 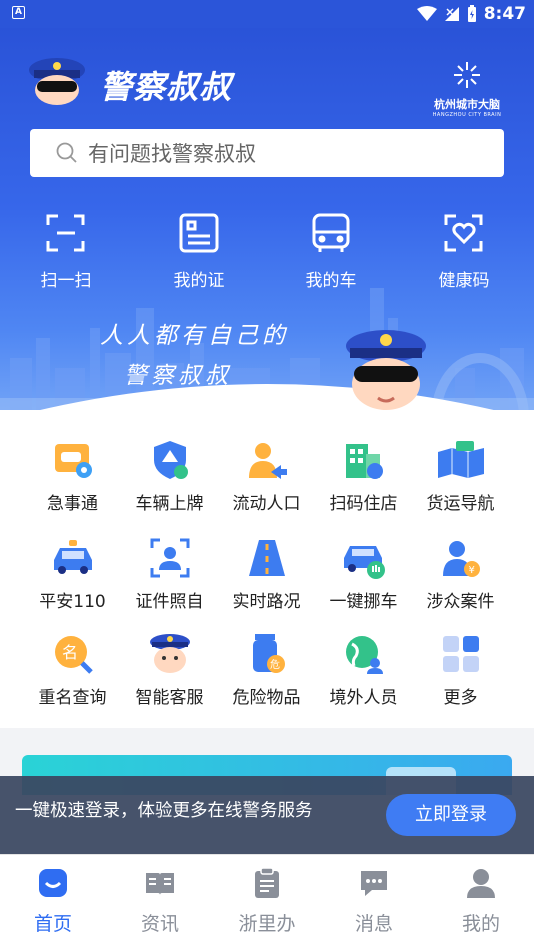 I want to click on wifi-icon, so click(x=426, y=13).